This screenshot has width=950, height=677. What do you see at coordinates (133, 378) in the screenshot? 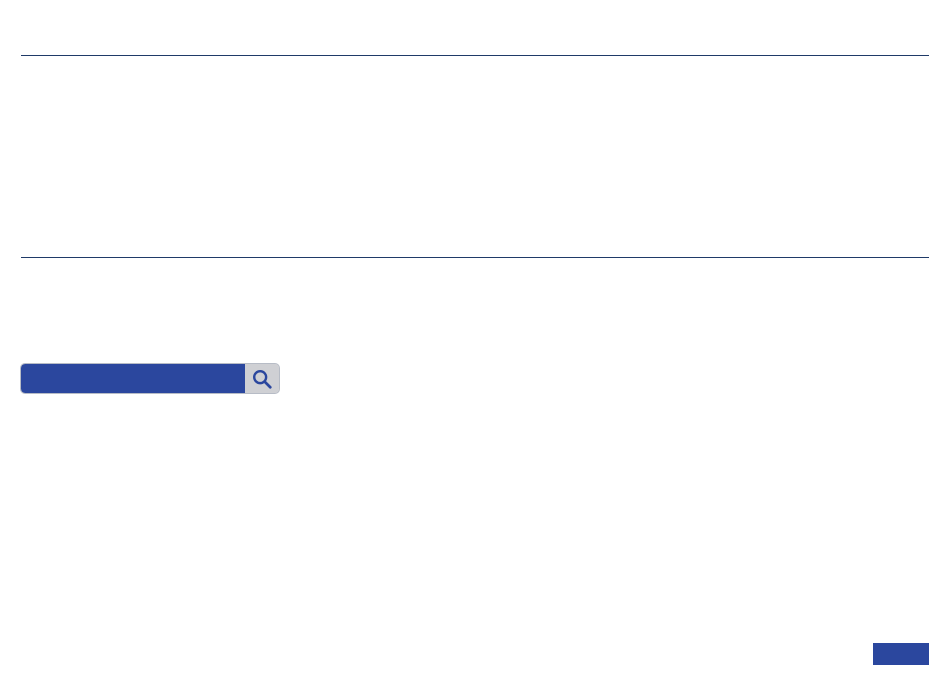
I see `search-input` at bounding box center [133, 378].